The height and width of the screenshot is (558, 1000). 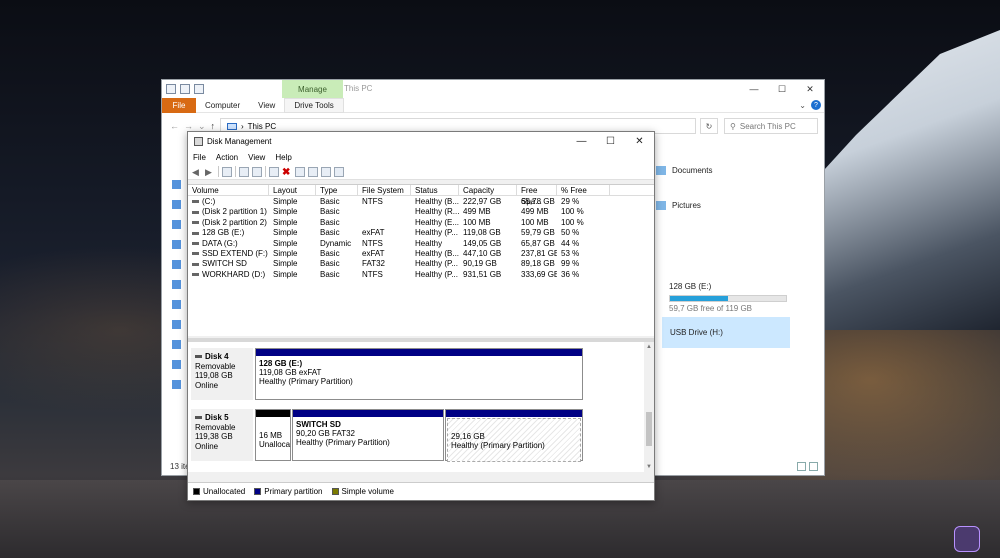 I want to click on recent-icon: ⌄, so click(x=202, y=126).